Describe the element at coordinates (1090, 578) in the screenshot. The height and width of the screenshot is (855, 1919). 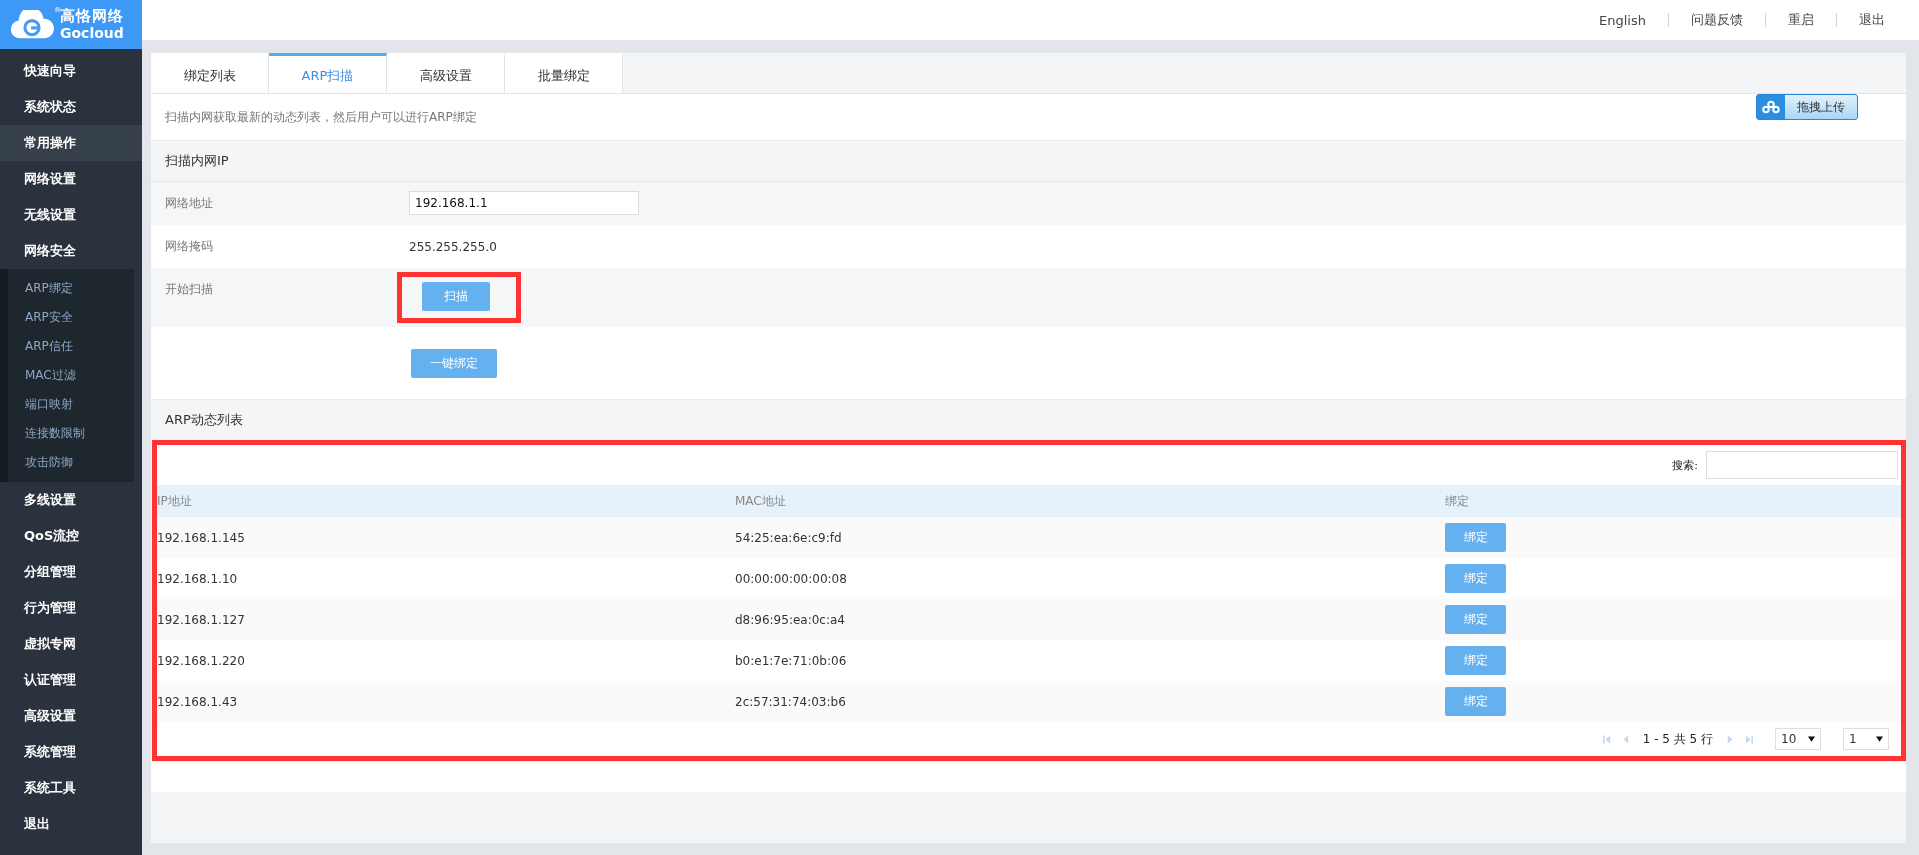
I see `table-cell: 00:00:00:00:00:08` at that location.